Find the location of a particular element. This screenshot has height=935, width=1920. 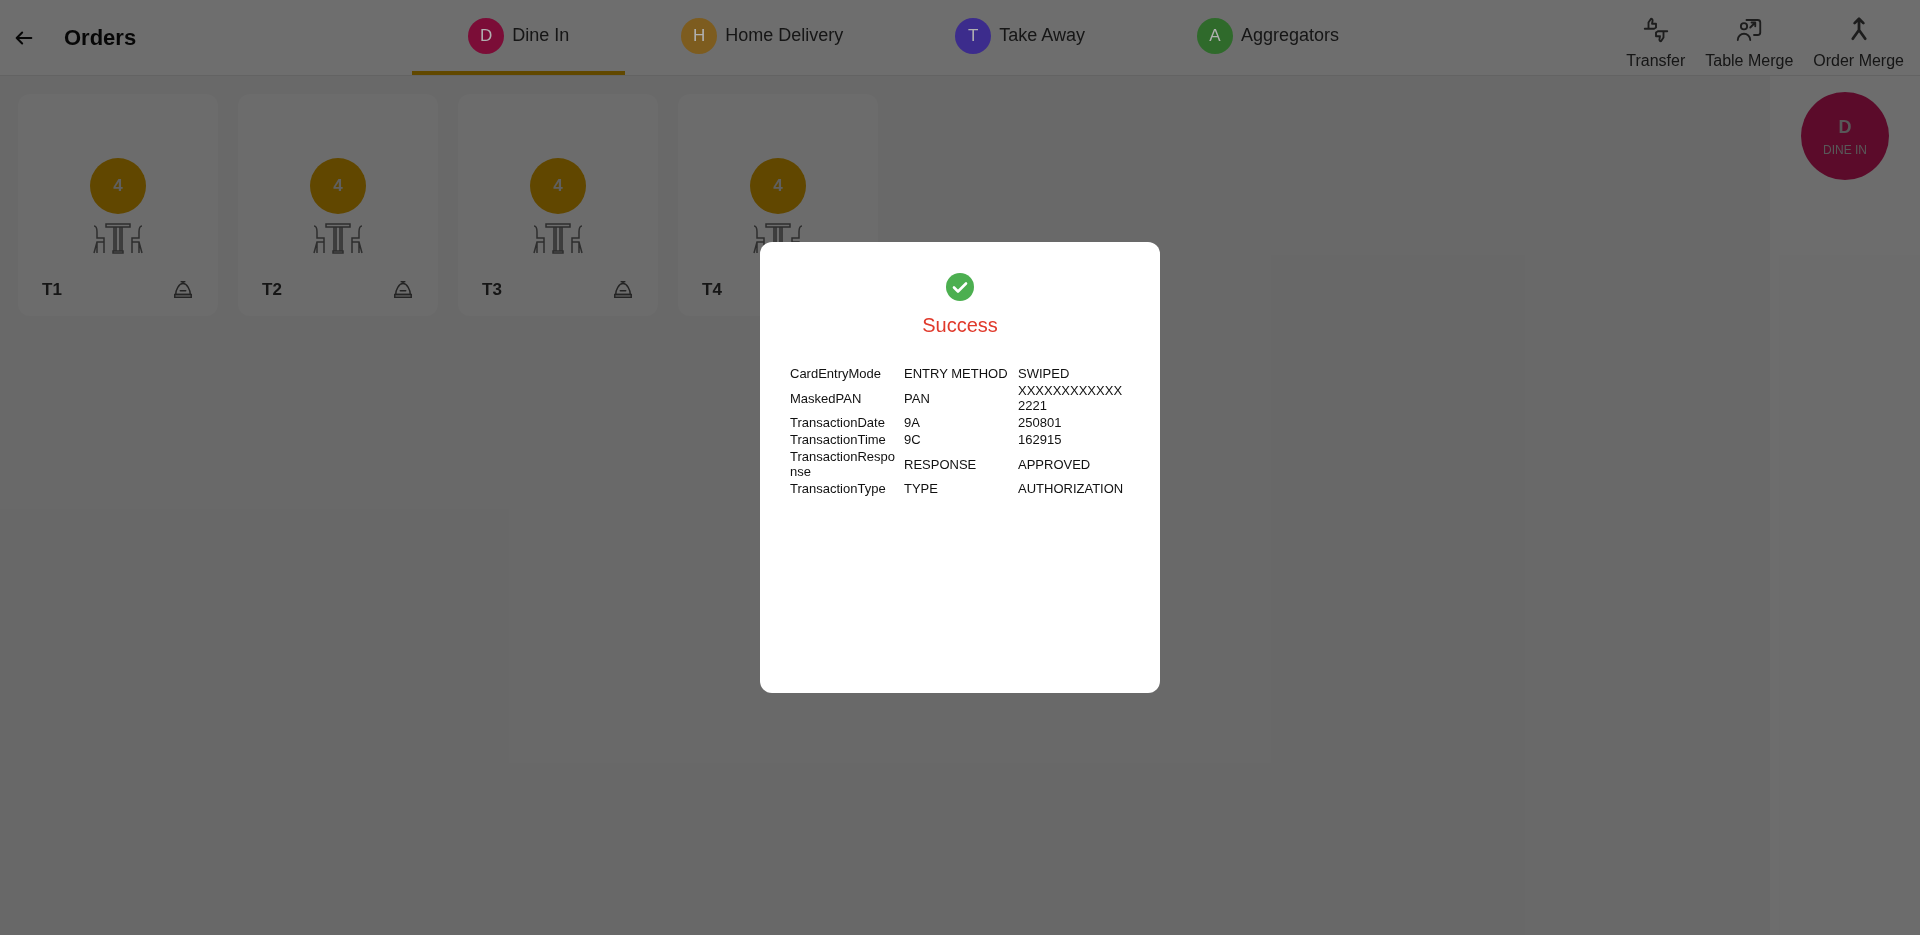

detail-cell-text: CardEntryMode is located at coordinates (836, 373).